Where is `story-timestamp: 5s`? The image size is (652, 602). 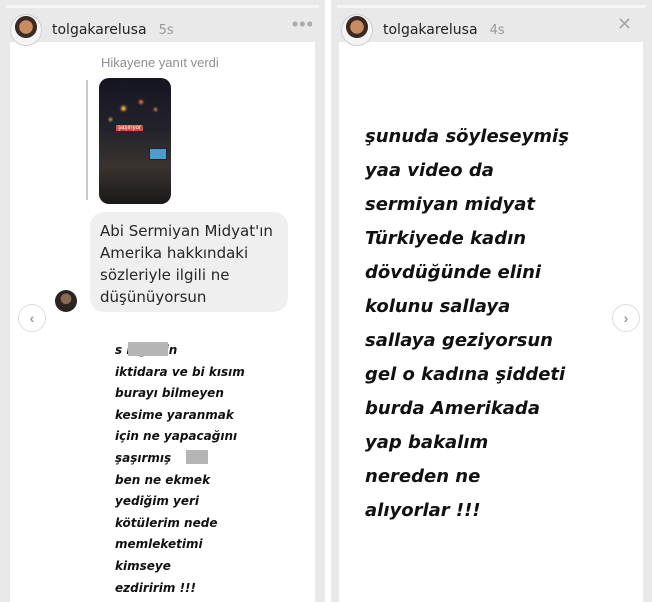
story-timestamp: 5s is located at coordinates (166, 30).